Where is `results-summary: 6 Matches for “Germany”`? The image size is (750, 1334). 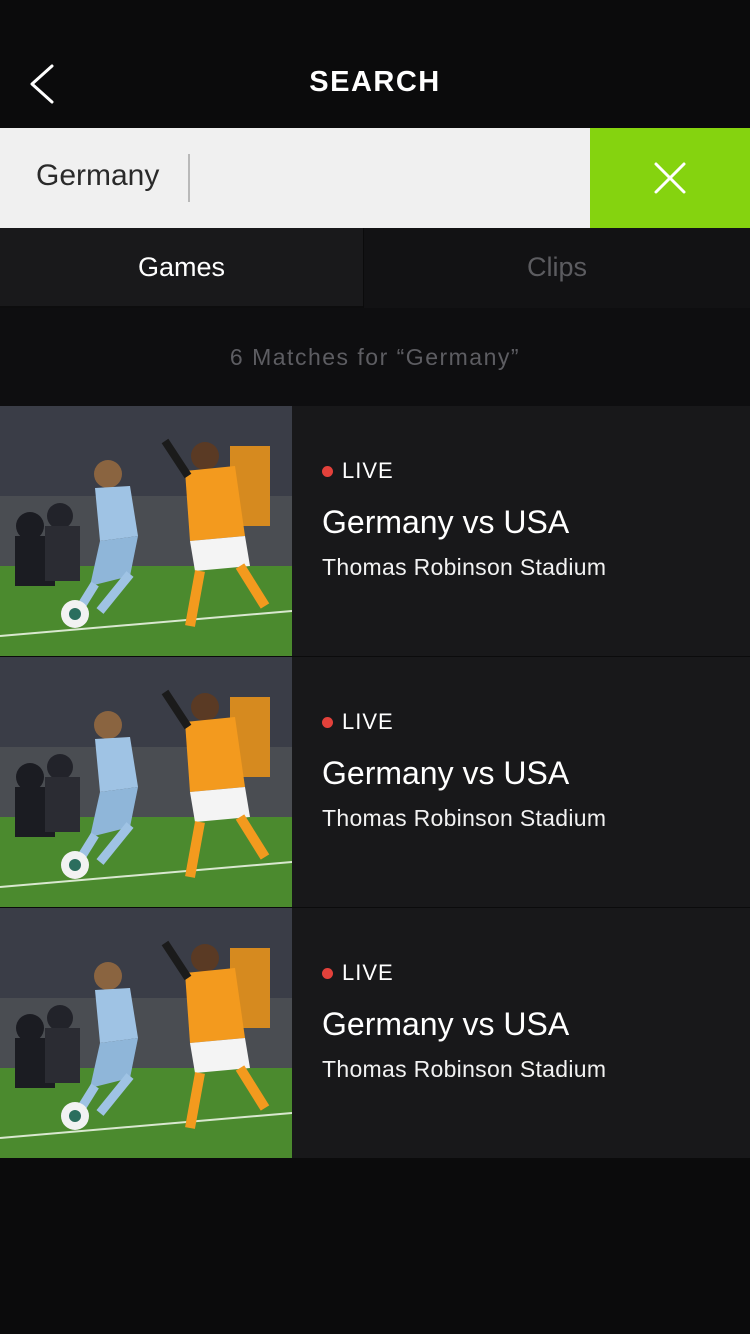 results-summary: 6 Matches for “Germany” is located at coordinates (375, 357).